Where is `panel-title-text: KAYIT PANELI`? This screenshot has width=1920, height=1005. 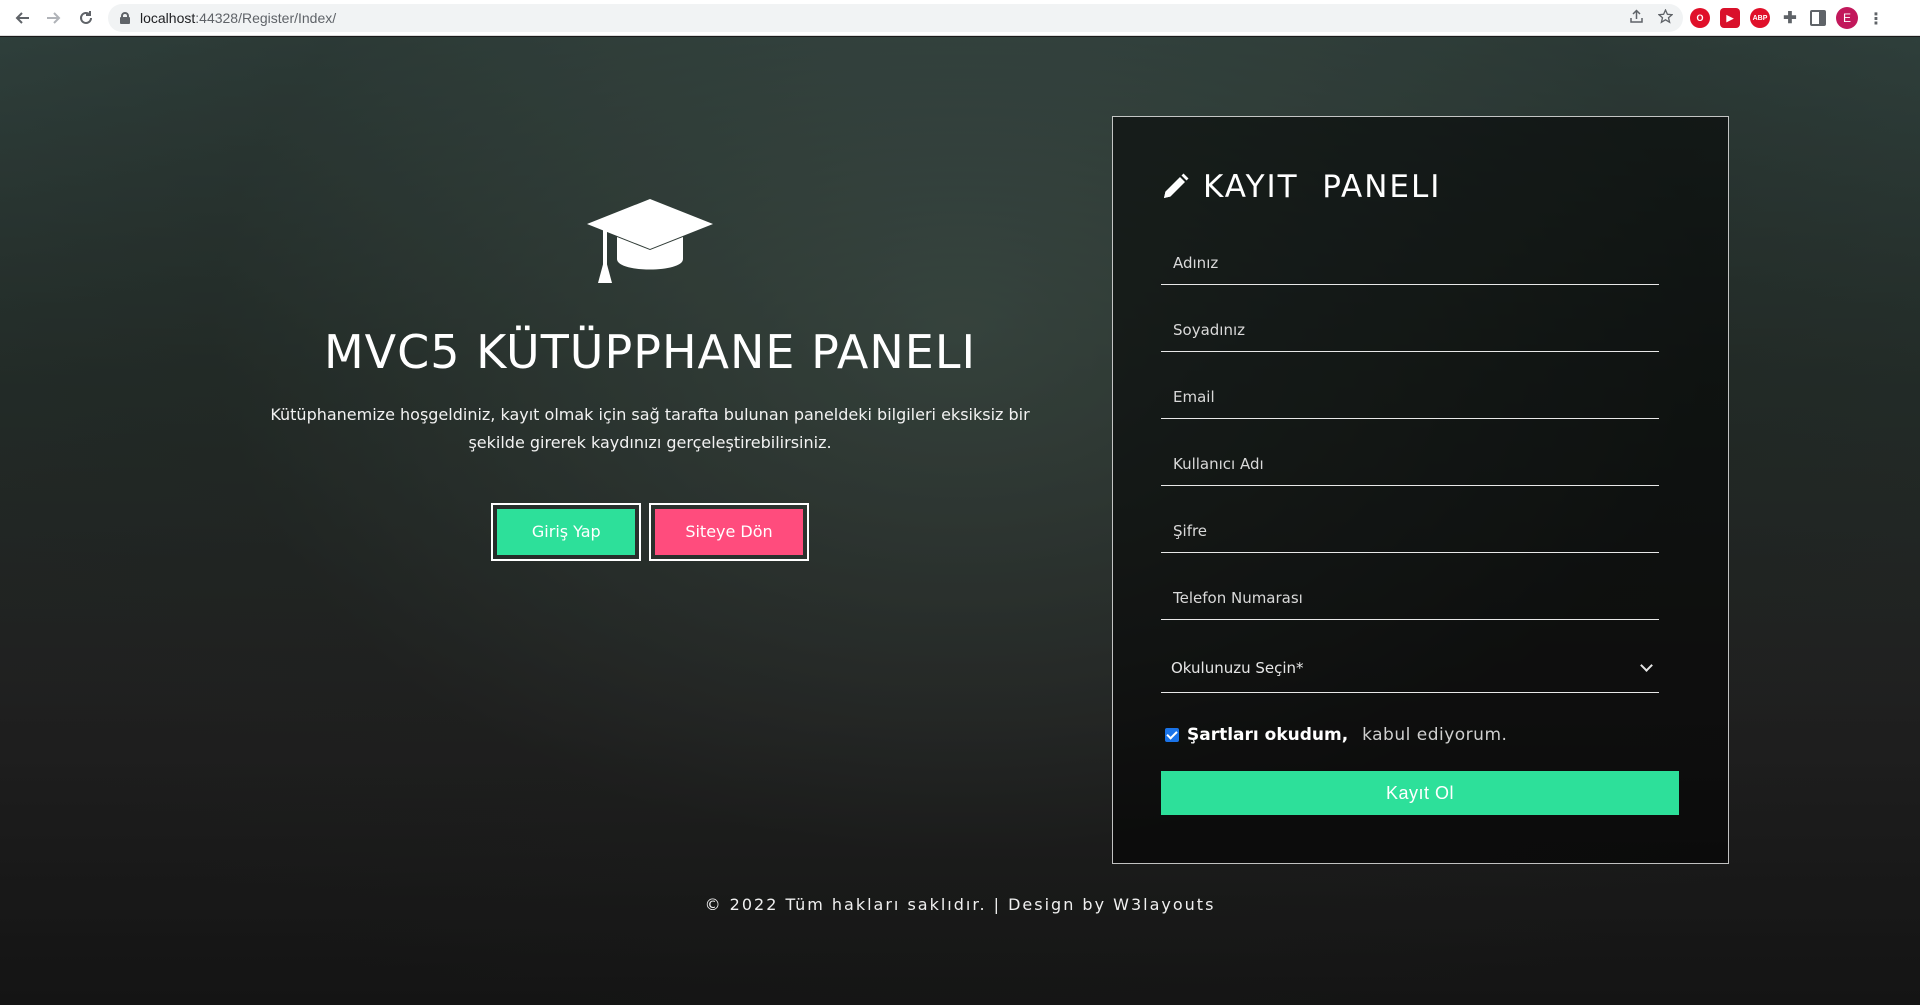
panel-title-text: KAYIT PANELI is located at coordinates (1322, 187).